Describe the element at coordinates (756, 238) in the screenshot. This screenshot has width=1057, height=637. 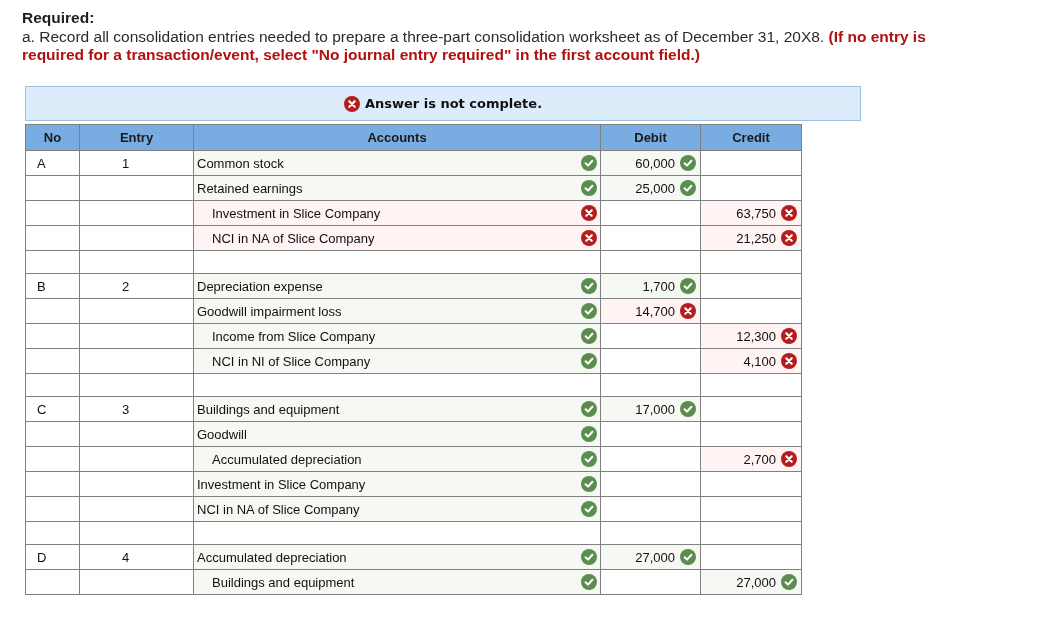
I see `amount-text: 21,250` at that location.